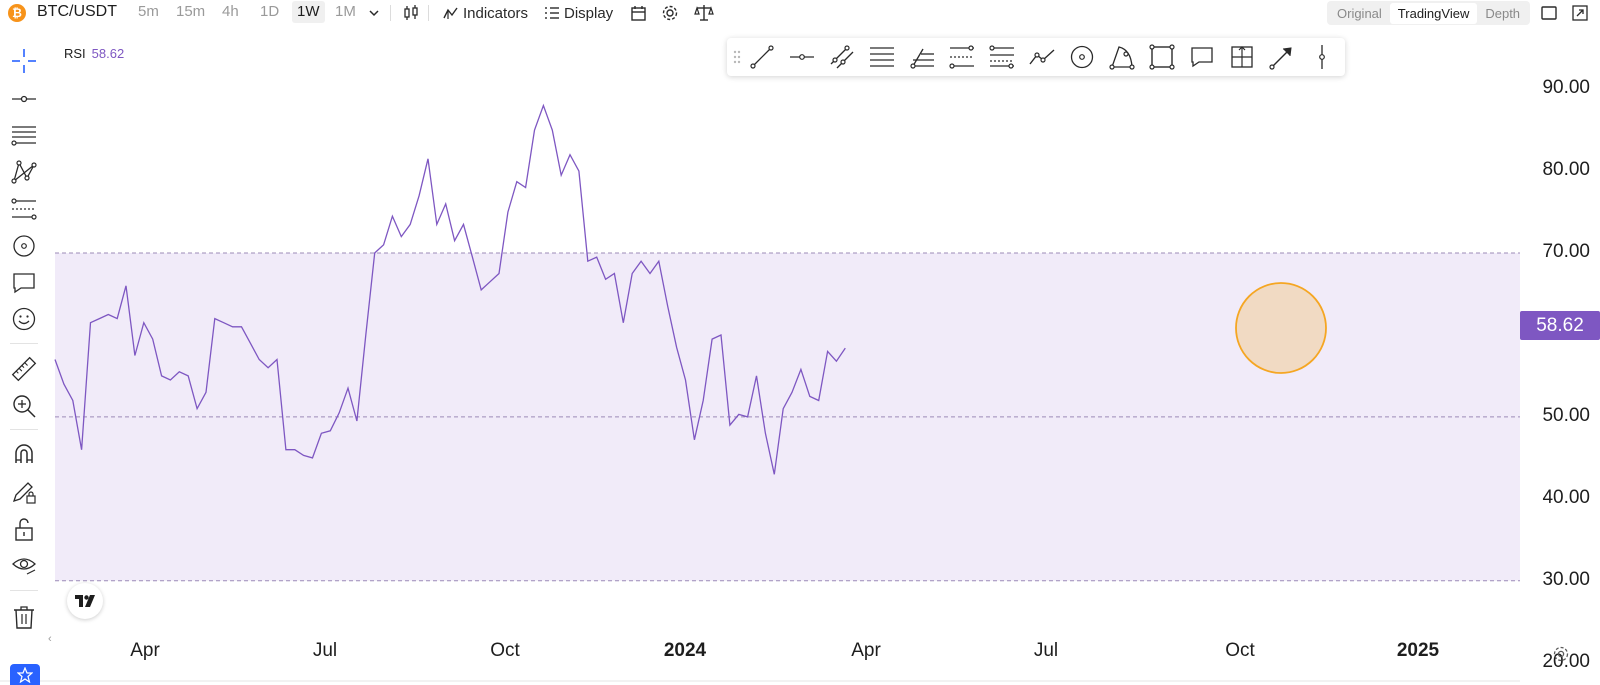 The height and width of the screenshot is (685, 1600). What do you see at coordinates (1002, 57) in the screenshot?
I see `fib-extension-icon` at bounding box center [1002, 57].